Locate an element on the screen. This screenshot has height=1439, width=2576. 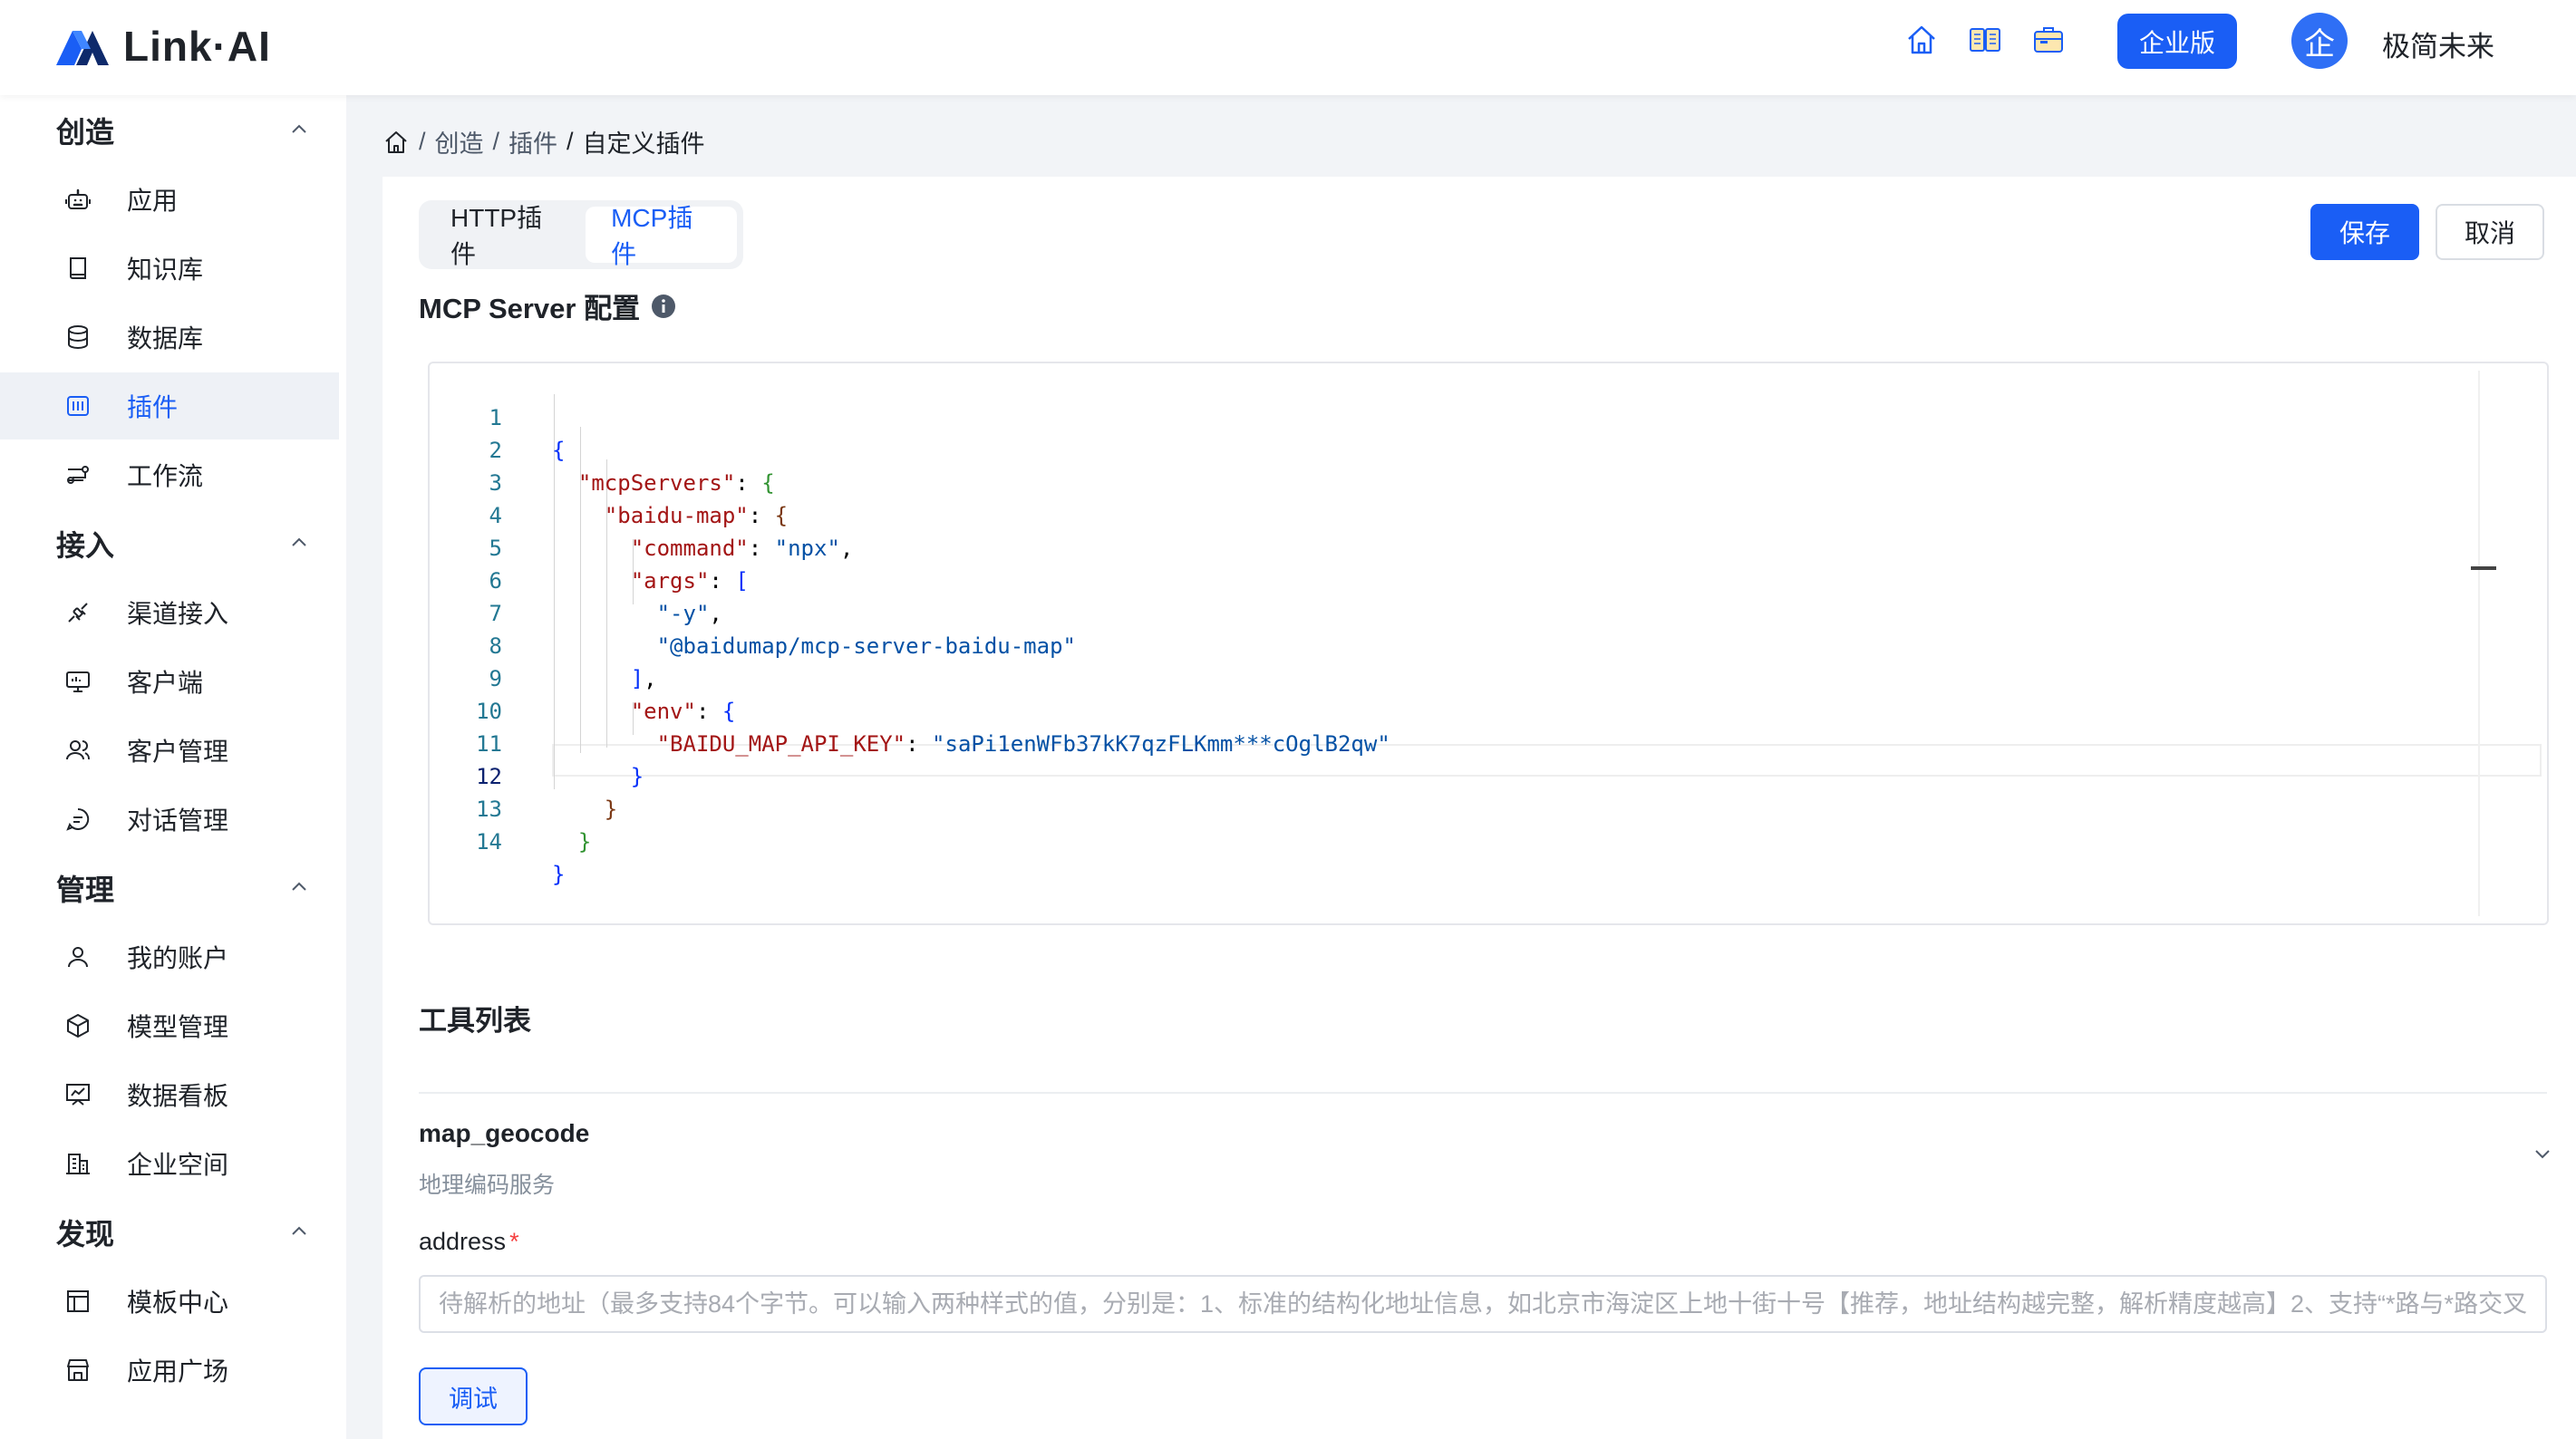
section-title-access: 接入 is located at coordinates (85, 544).